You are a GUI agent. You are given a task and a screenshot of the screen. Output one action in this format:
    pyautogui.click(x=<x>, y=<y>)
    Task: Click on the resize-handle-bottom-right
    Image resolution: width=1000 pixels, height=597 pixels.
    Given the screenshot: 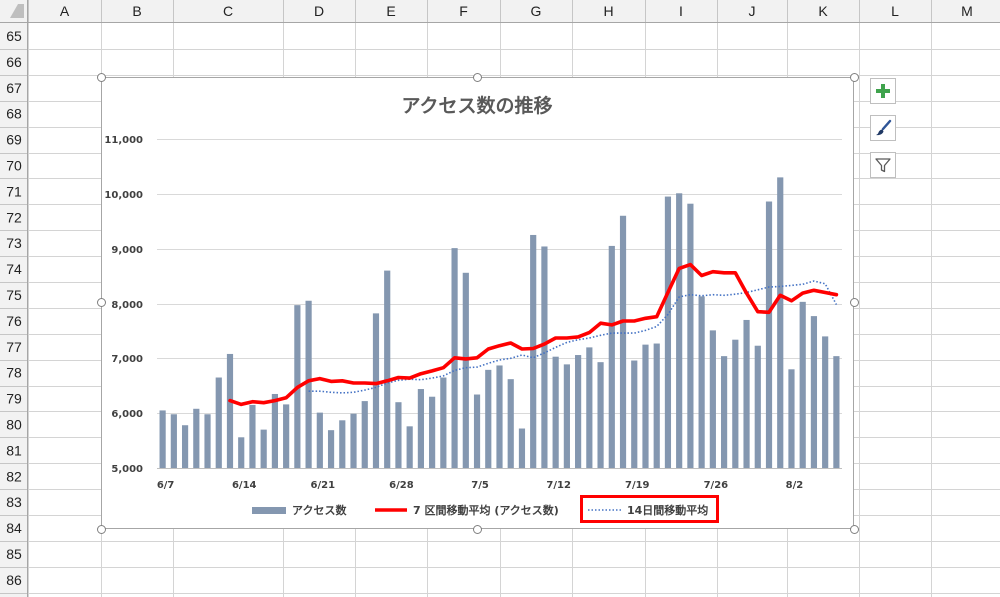 What is the action you would take?
    pyautogui.click(x=854, y=529)
    